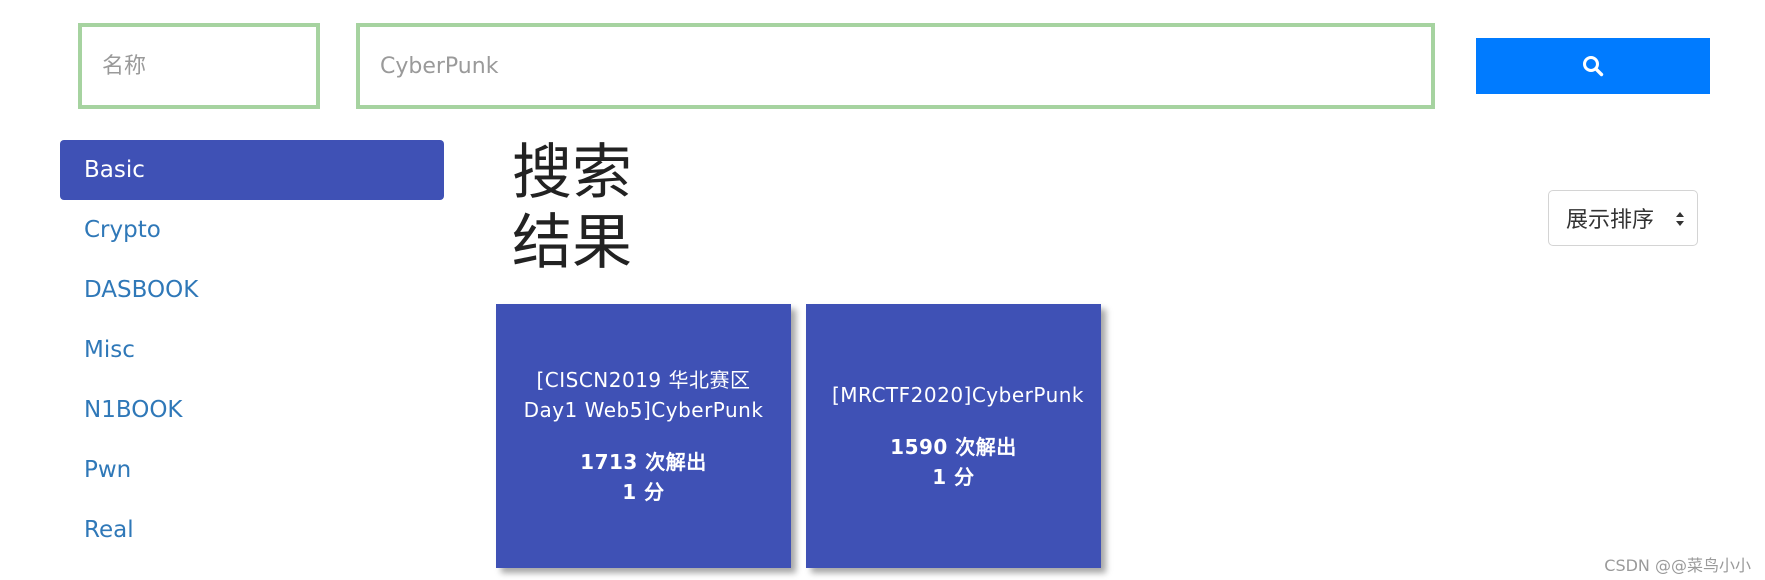 The height and width of the screenshot is (580, 1765). I want to click on search-input, so click(895, 66).